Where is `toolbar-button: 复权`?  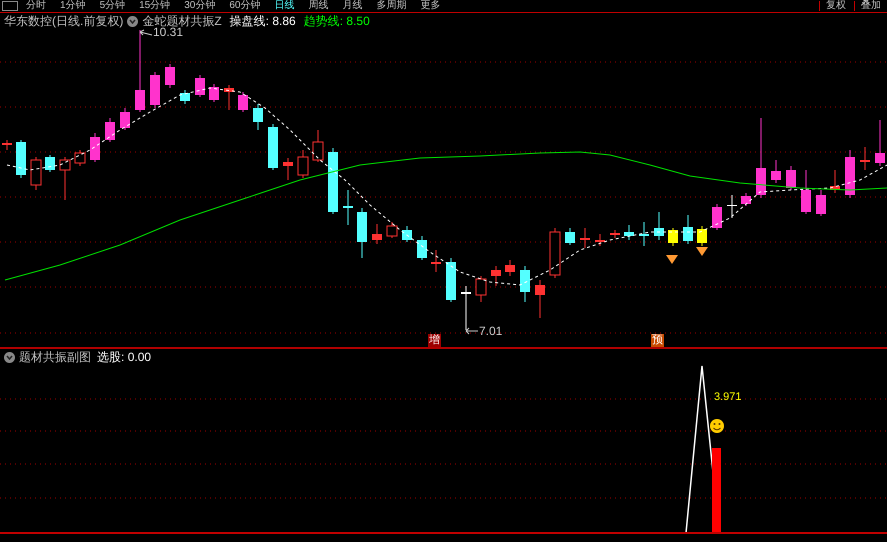
toolbar-button: 复权 is located at coordinates (835, 6).